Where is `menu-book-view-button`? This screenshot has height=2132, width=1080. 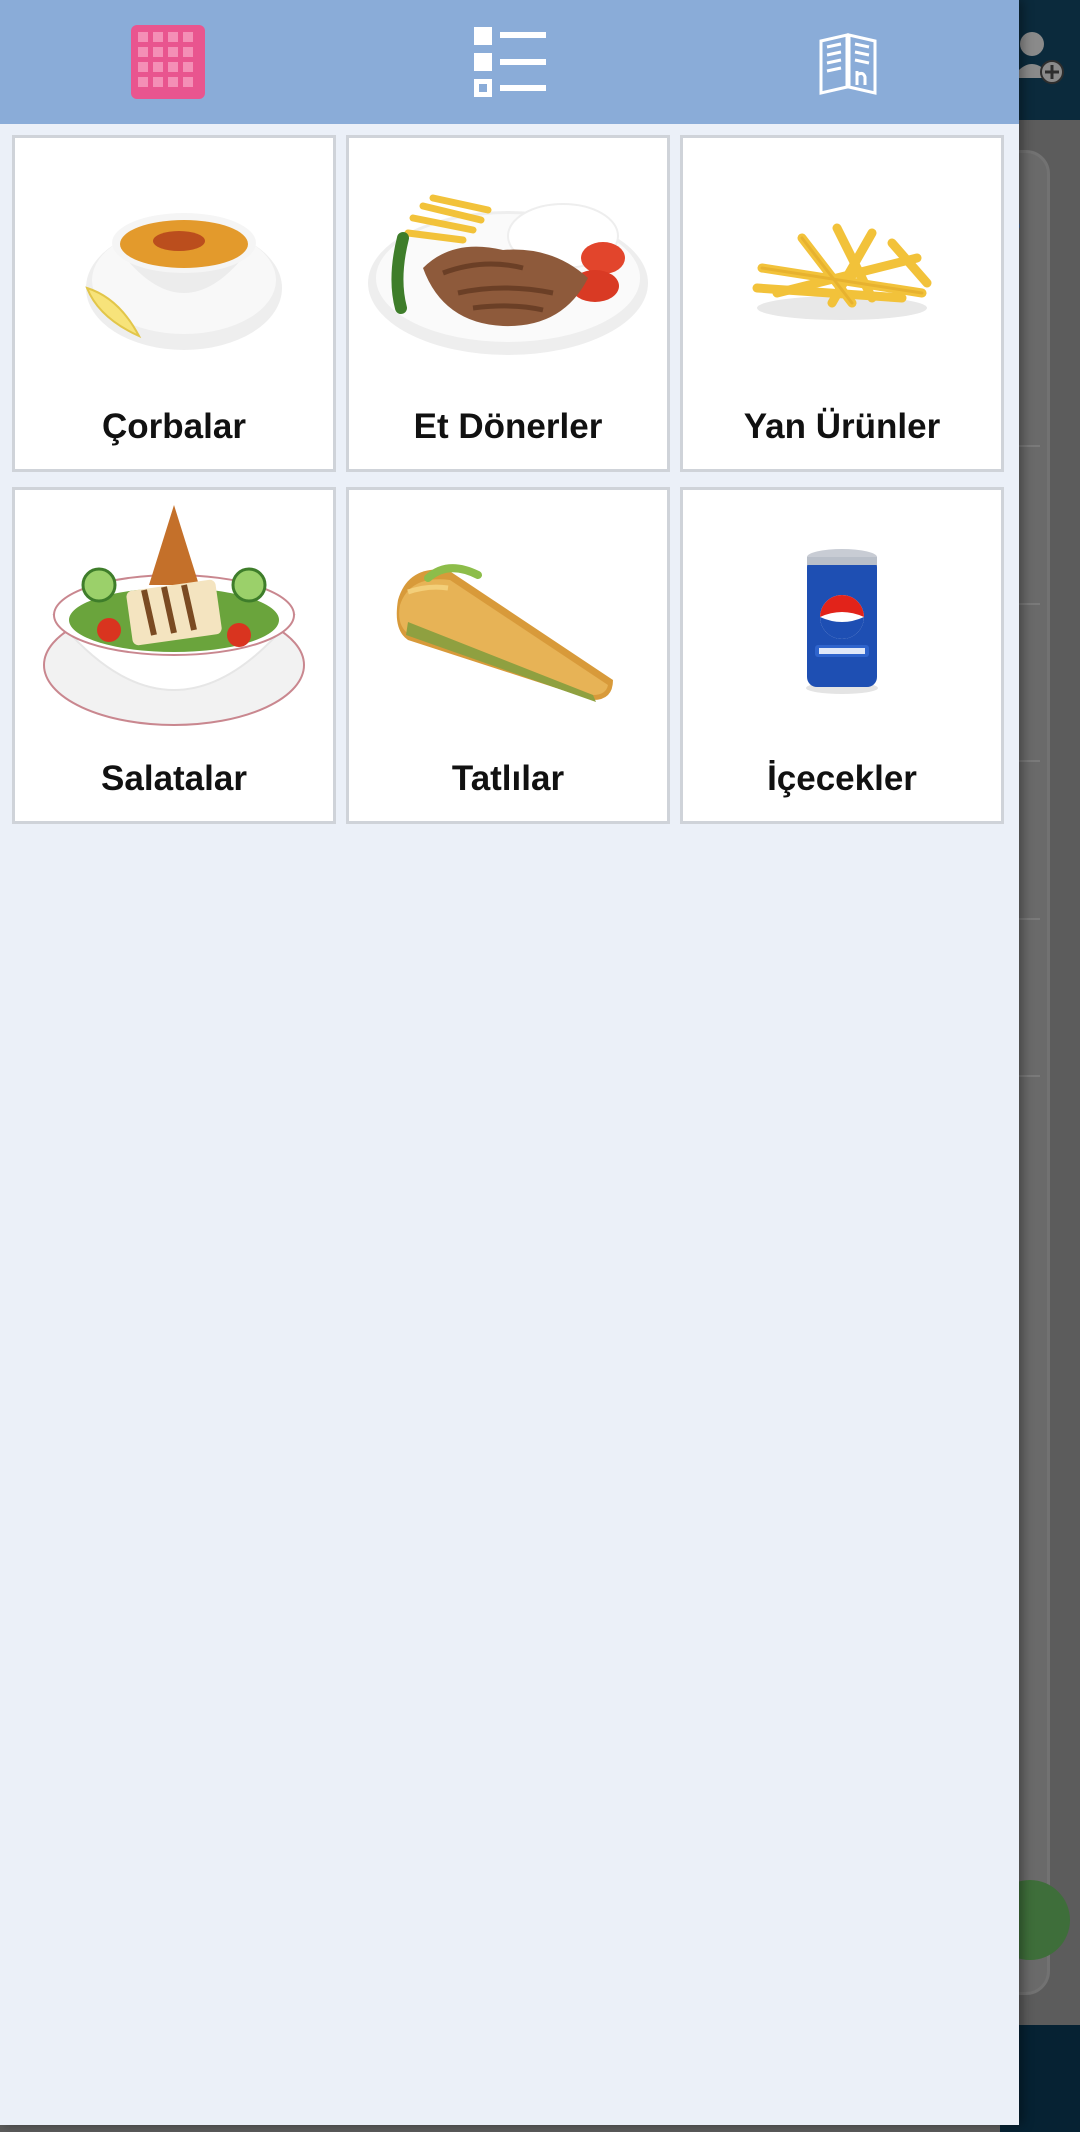 menu-book-view-button is located at coordinates (848, 62).